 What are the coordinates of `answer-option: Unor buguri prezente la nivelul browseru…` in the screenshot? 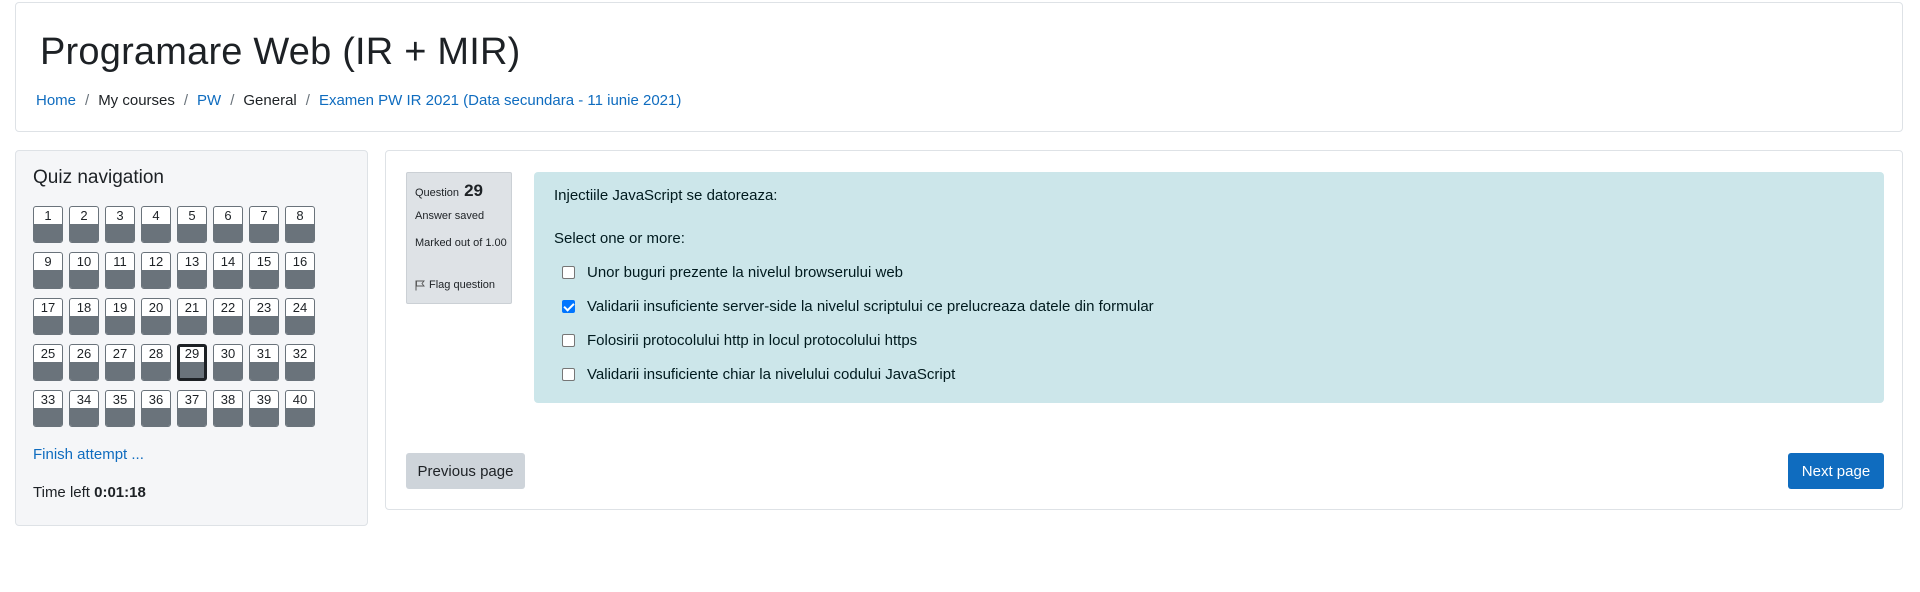 It's located at (858, 272).